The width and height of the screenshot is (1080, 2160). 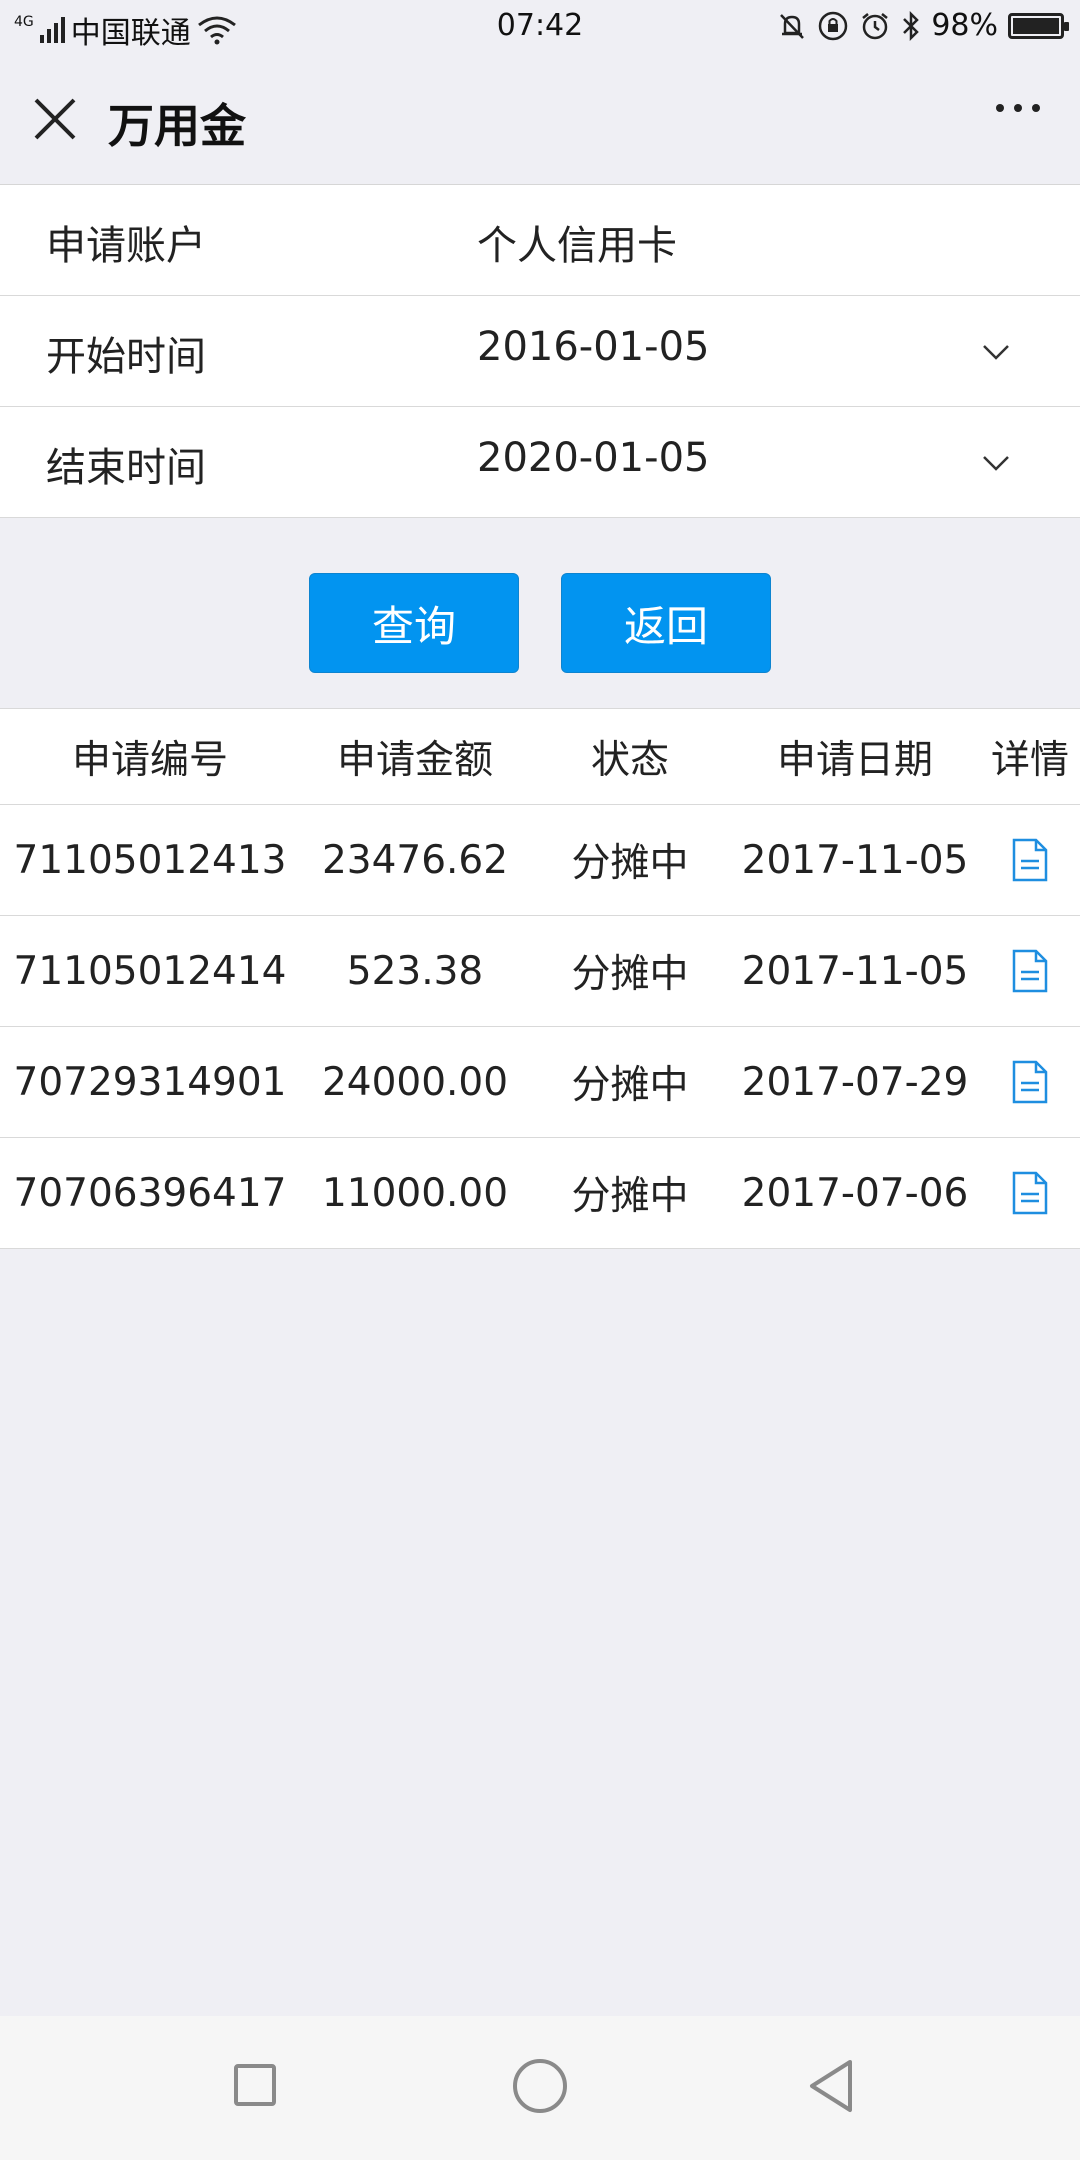 I want to click on table-row: 70729314901 24000.00 分摊中 2017-07-29, so click(x=540, y=1082).